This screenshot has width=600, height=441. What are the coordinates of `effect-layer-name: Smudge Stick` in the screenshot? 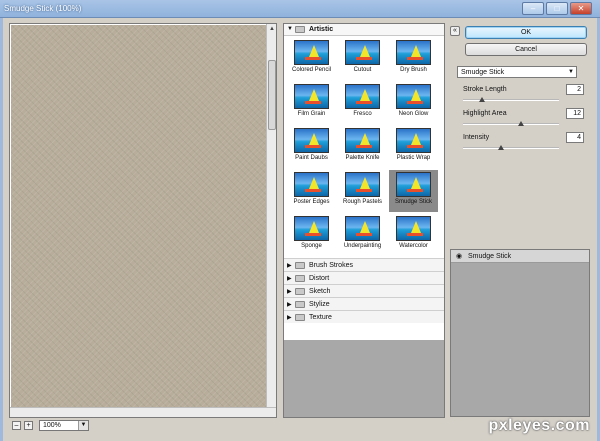 It's located at (490, 256).